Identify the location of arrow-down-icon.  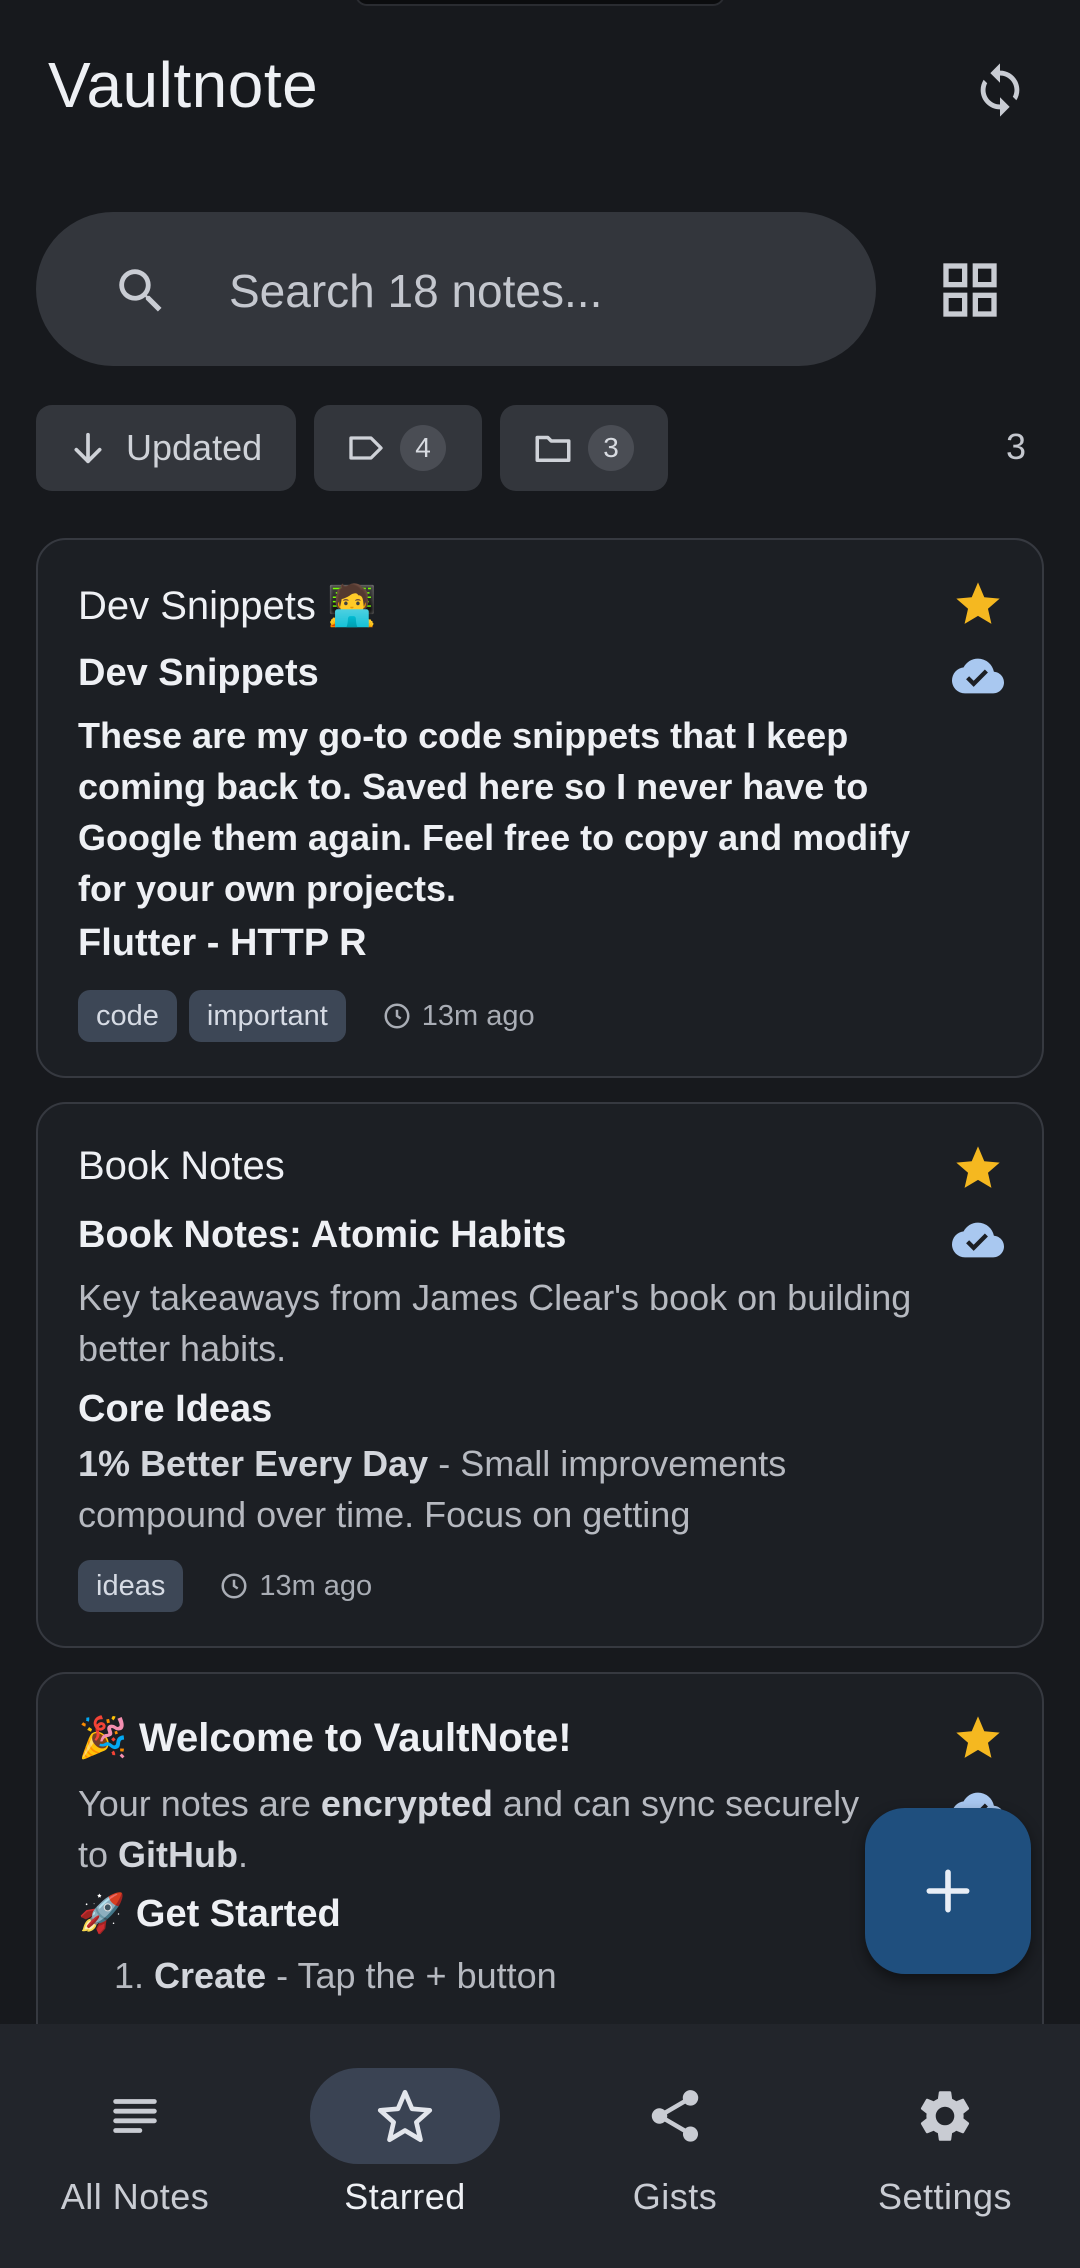
(88, 448).